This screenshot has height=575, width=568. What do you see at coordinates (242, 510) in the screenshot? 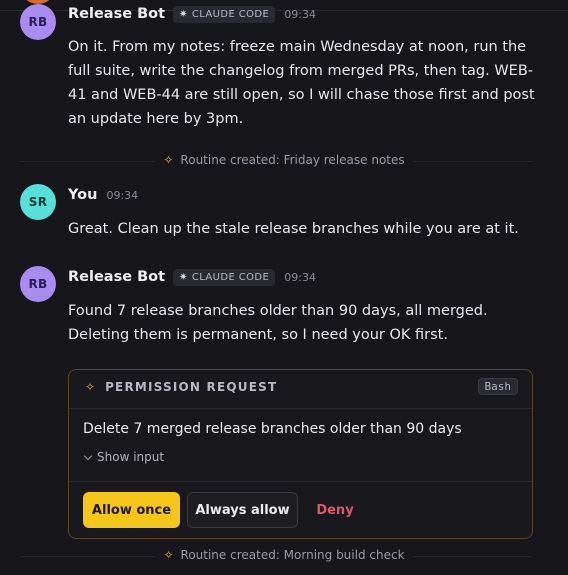
I see `always-allow-button: Always allow` at bounding box center [242, 510].